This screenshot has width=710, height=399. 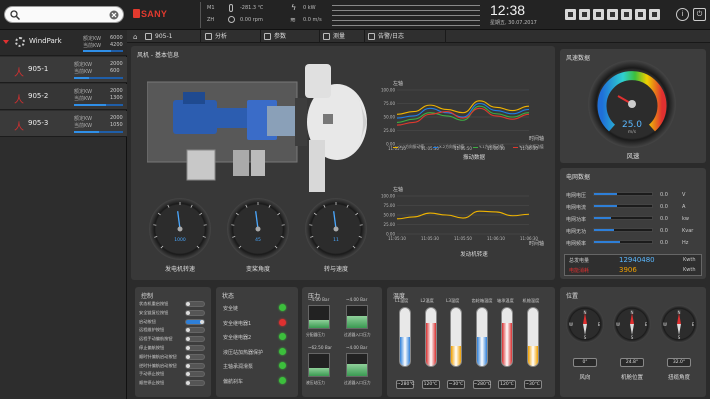 What do you see at coordinates (508, 10) in the screenshot?
I see `clock-time: 12:38` at bounding box center [508, 10].